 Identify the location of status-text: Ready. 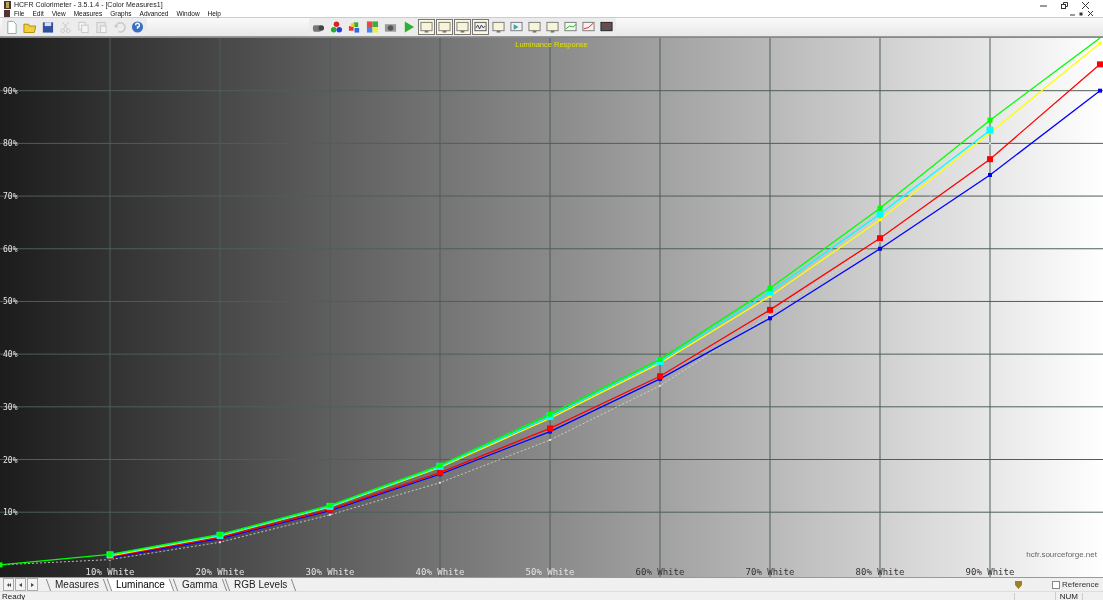
(14, 596).